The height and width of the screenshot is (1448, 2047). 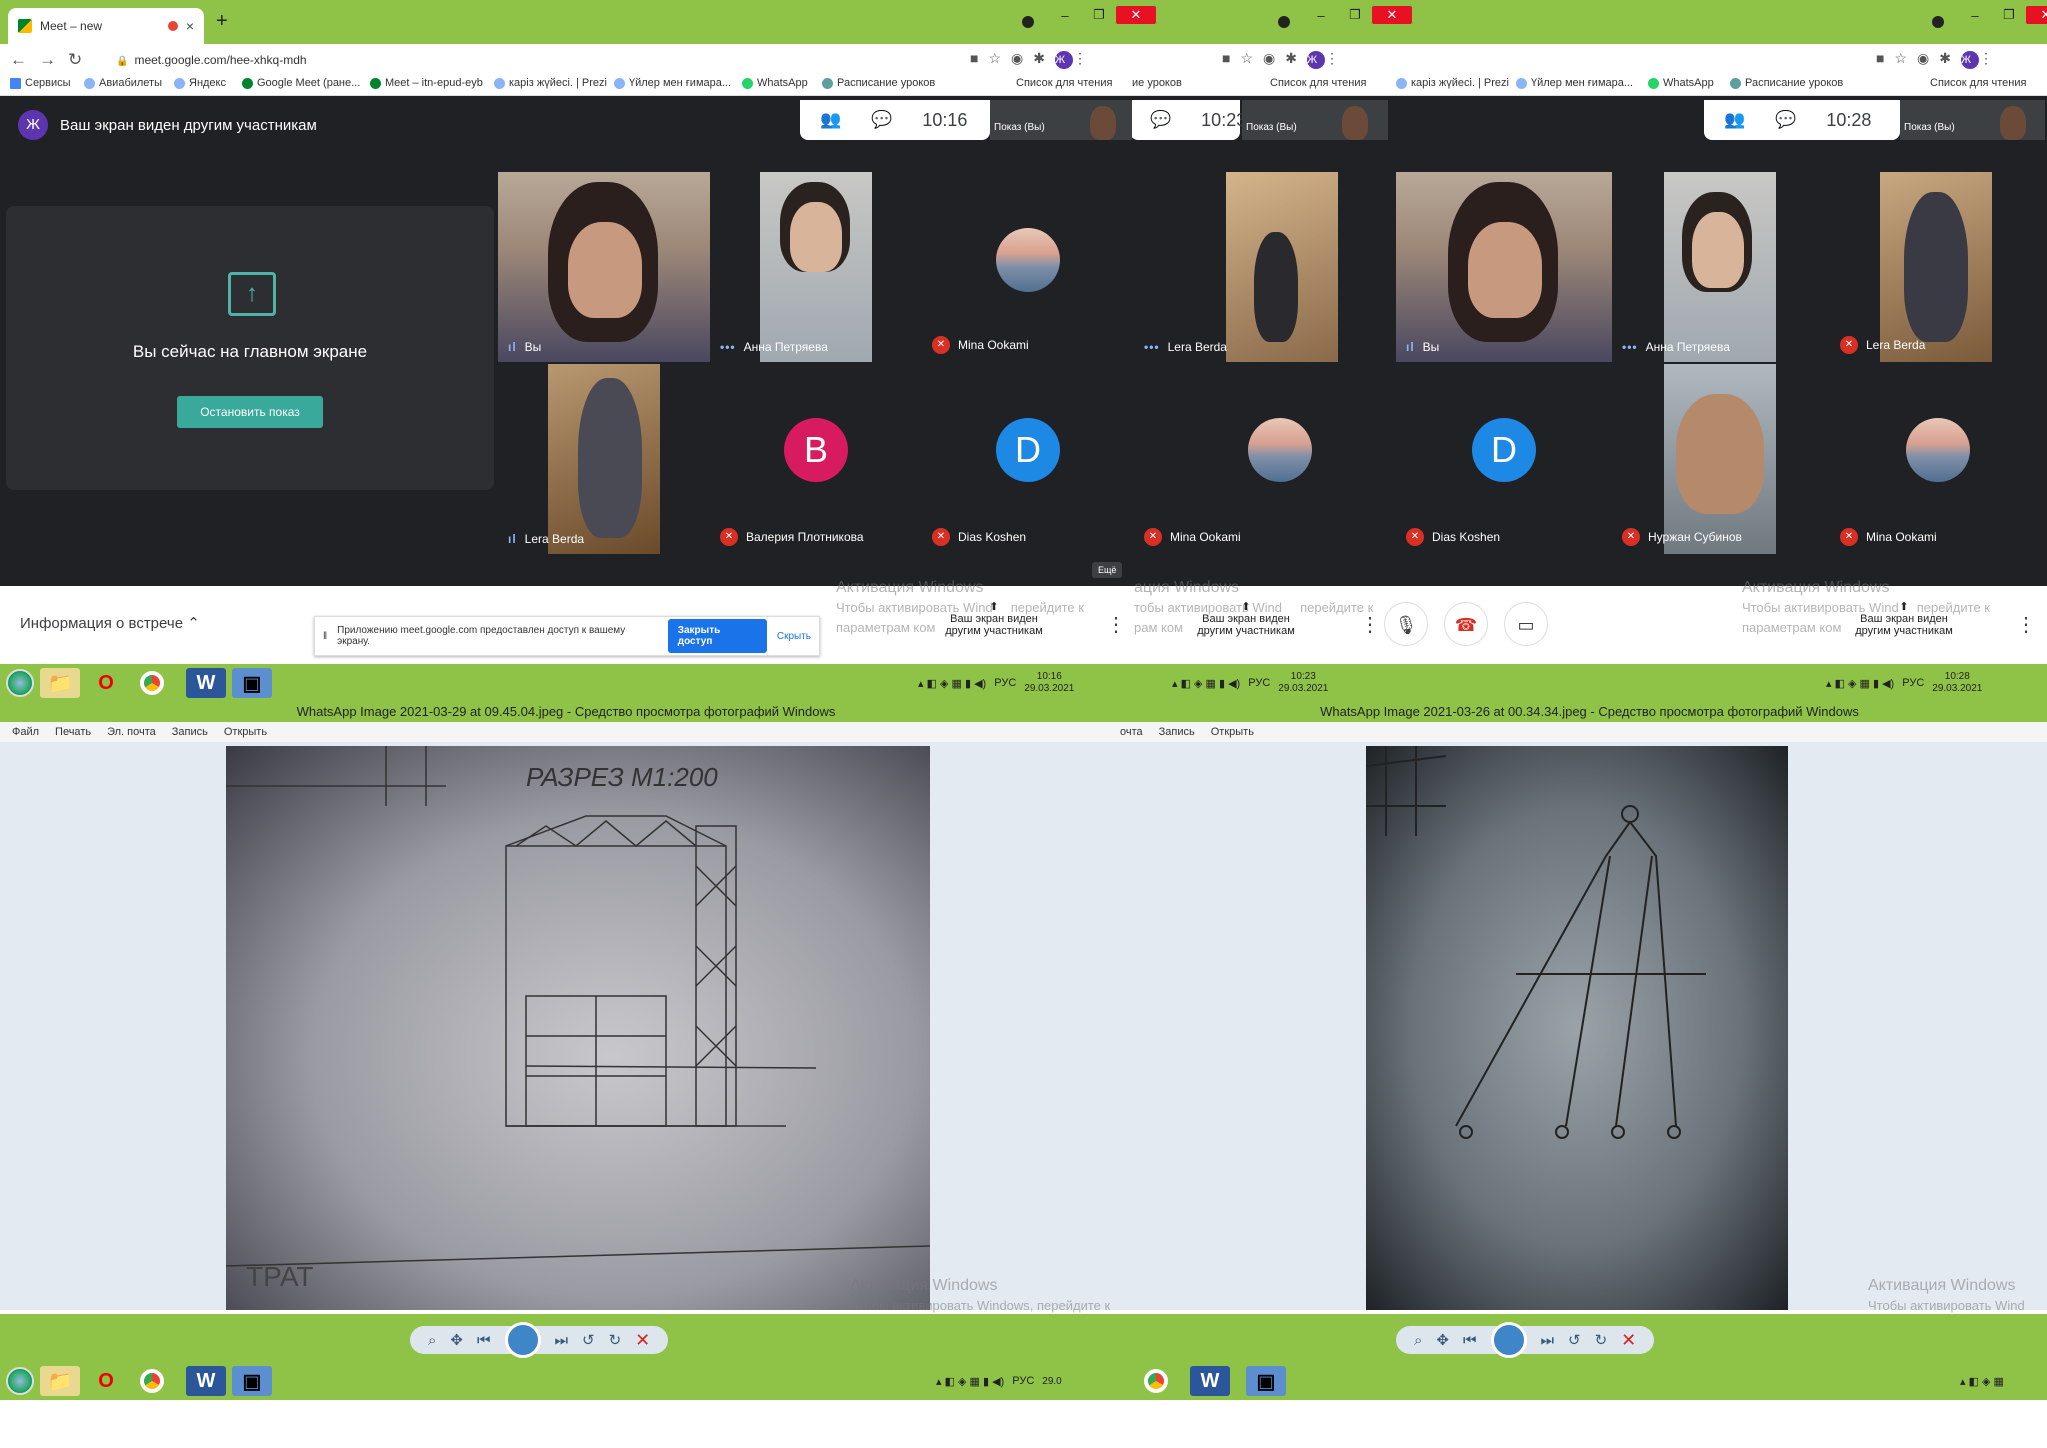 What do you see at coordinates (40, 83) in the screenshot?
I see `bookmark-item: Сервисы` at bounding box center [40, 83].